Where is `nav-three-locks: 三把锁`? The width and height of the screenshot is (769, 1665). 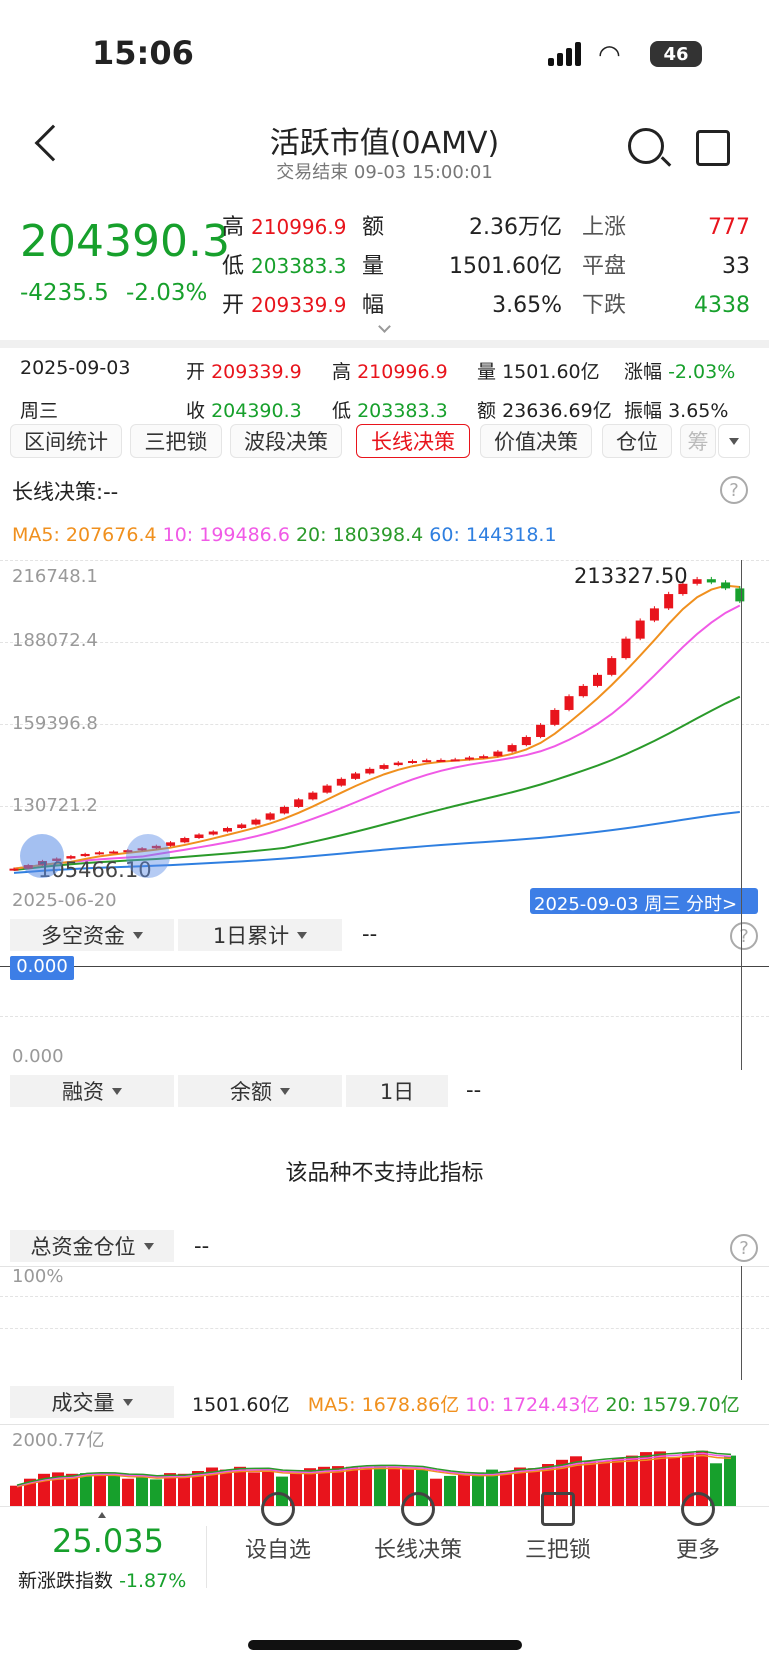
nav-three-locks: 三把锁 is located at coordinates (558, 1528).